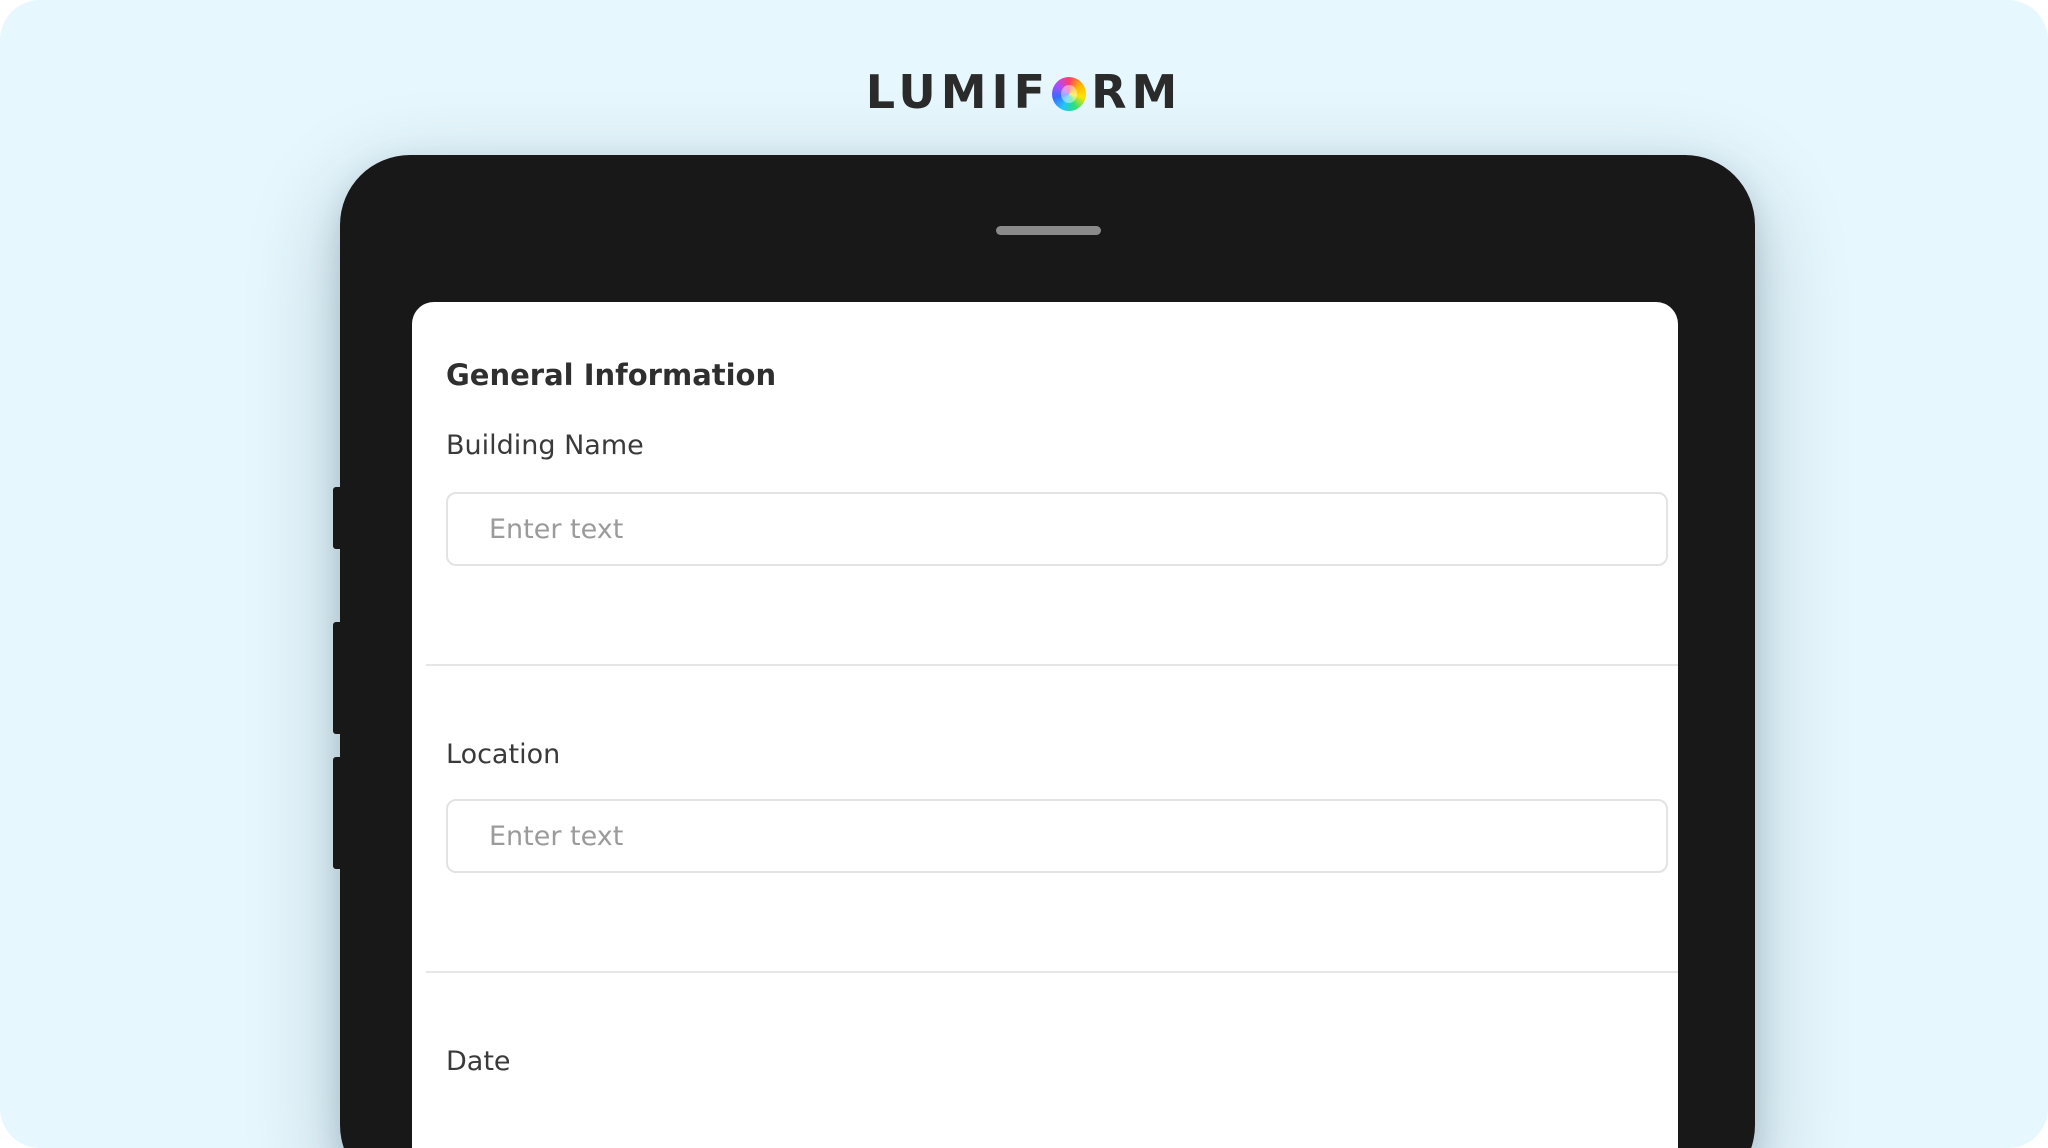  What do you see at coordinates (1069, 94) in the screenshot?
I see `multicolor-o-icon` at bounding box center [1069, 94].